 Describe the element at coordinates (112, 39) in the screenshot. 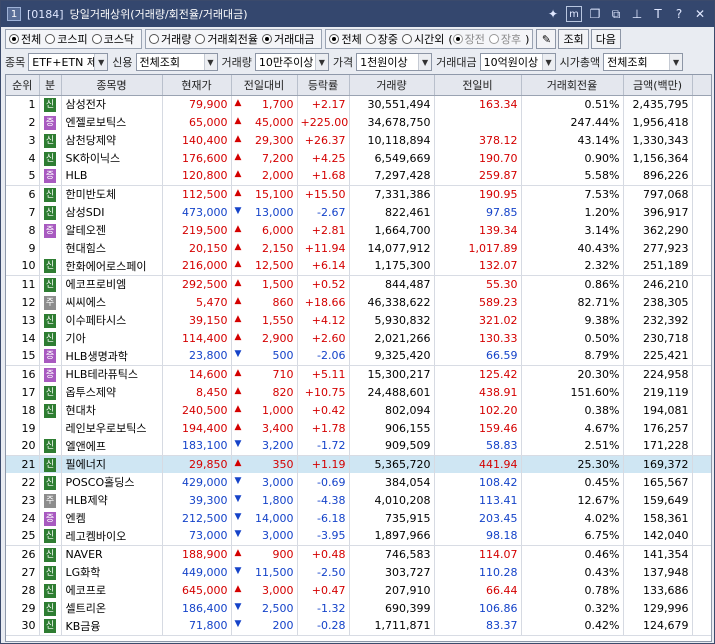

I see `market-radio-kosdaq: 코스닥` at that location.